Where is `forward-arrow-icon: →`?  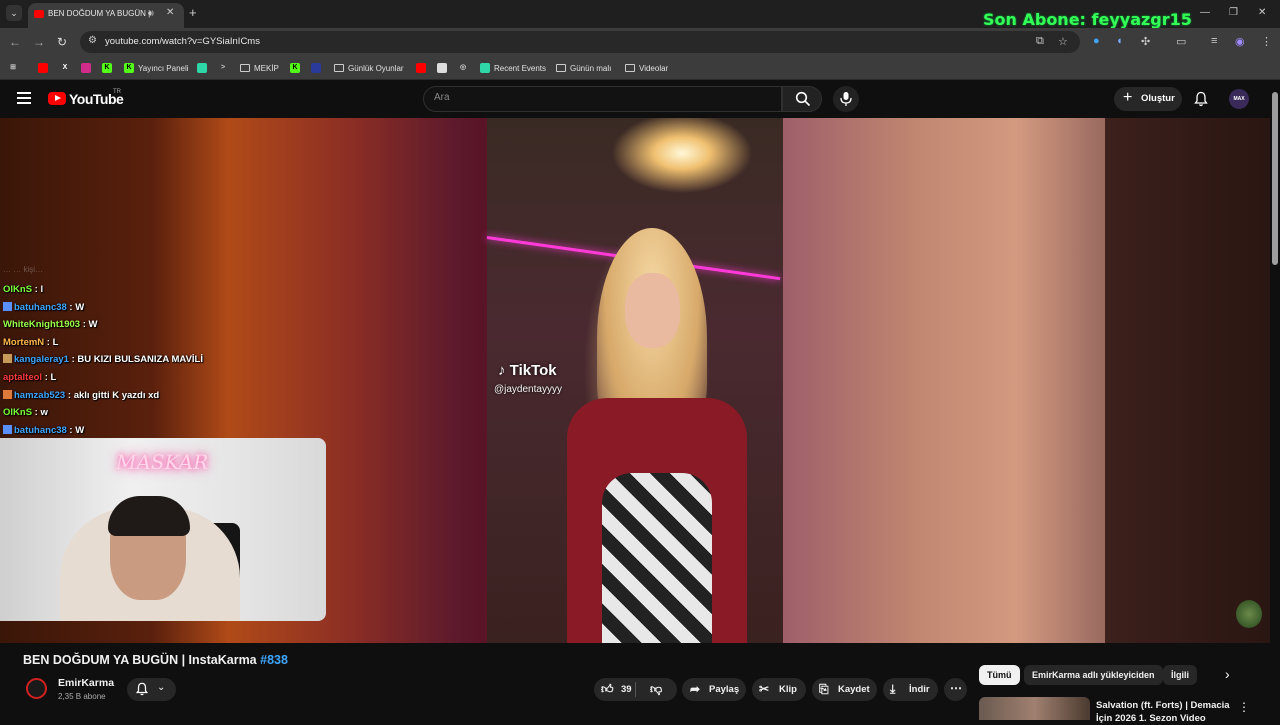 forward-arrow-icon: → is located at coordinates (39, 42).